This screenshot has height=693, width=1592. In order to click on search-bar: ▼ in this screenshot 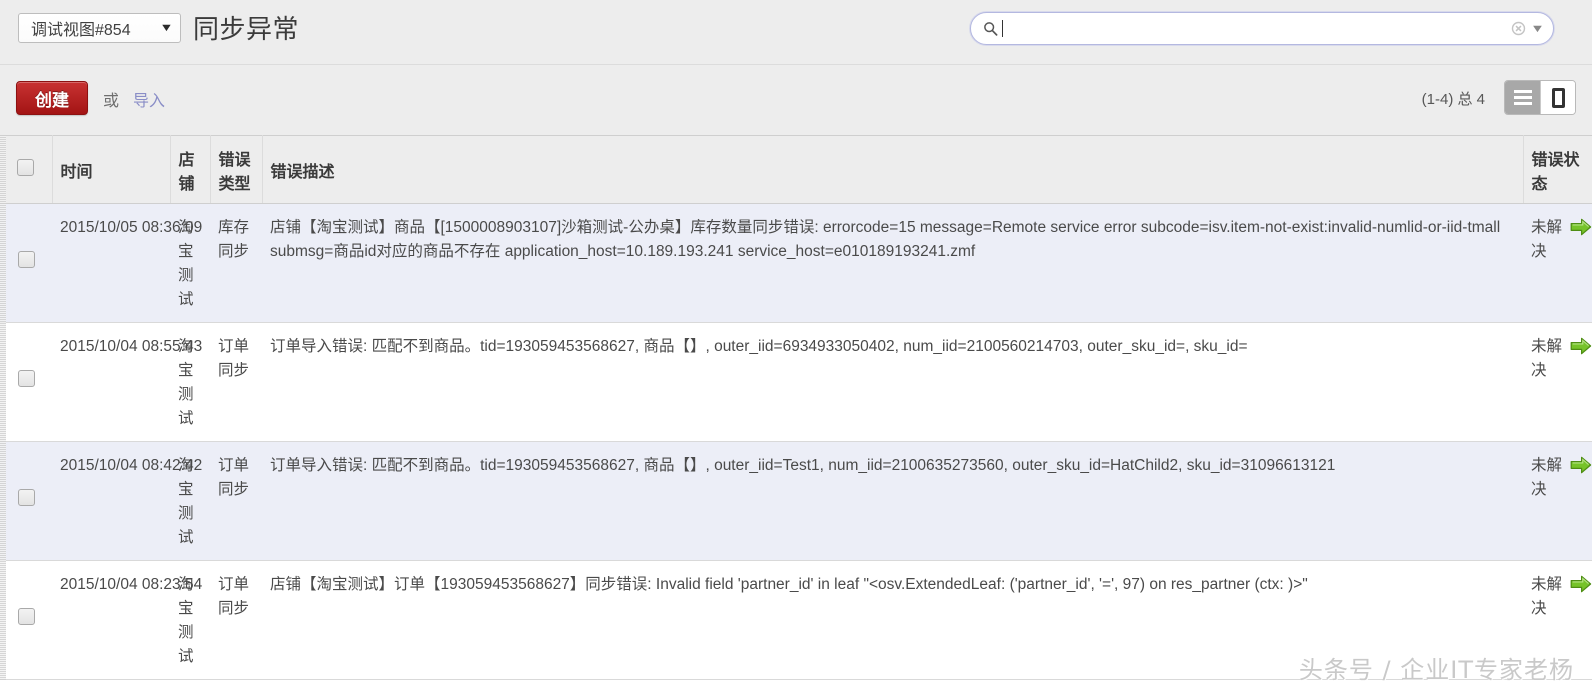, I will do `click(1262, 28)`.